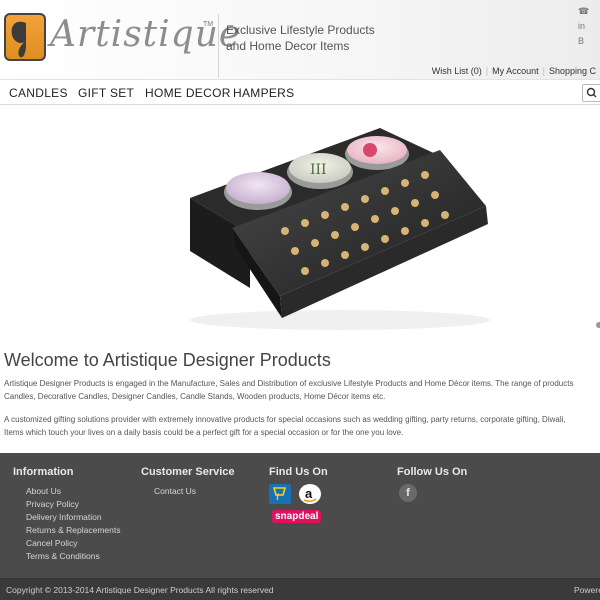  What do you see at coordinates (572, 71) in the screenshot?
I see `shopping-cart-link: Shopping C` at bounding box center [572, 71].